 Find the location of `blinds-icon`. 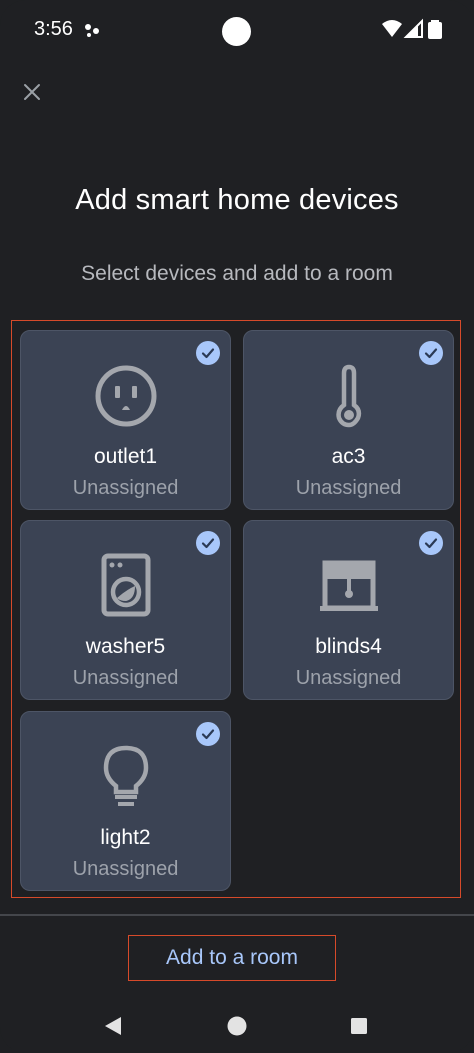

blinds-icon is located at coordinates (349, 585).